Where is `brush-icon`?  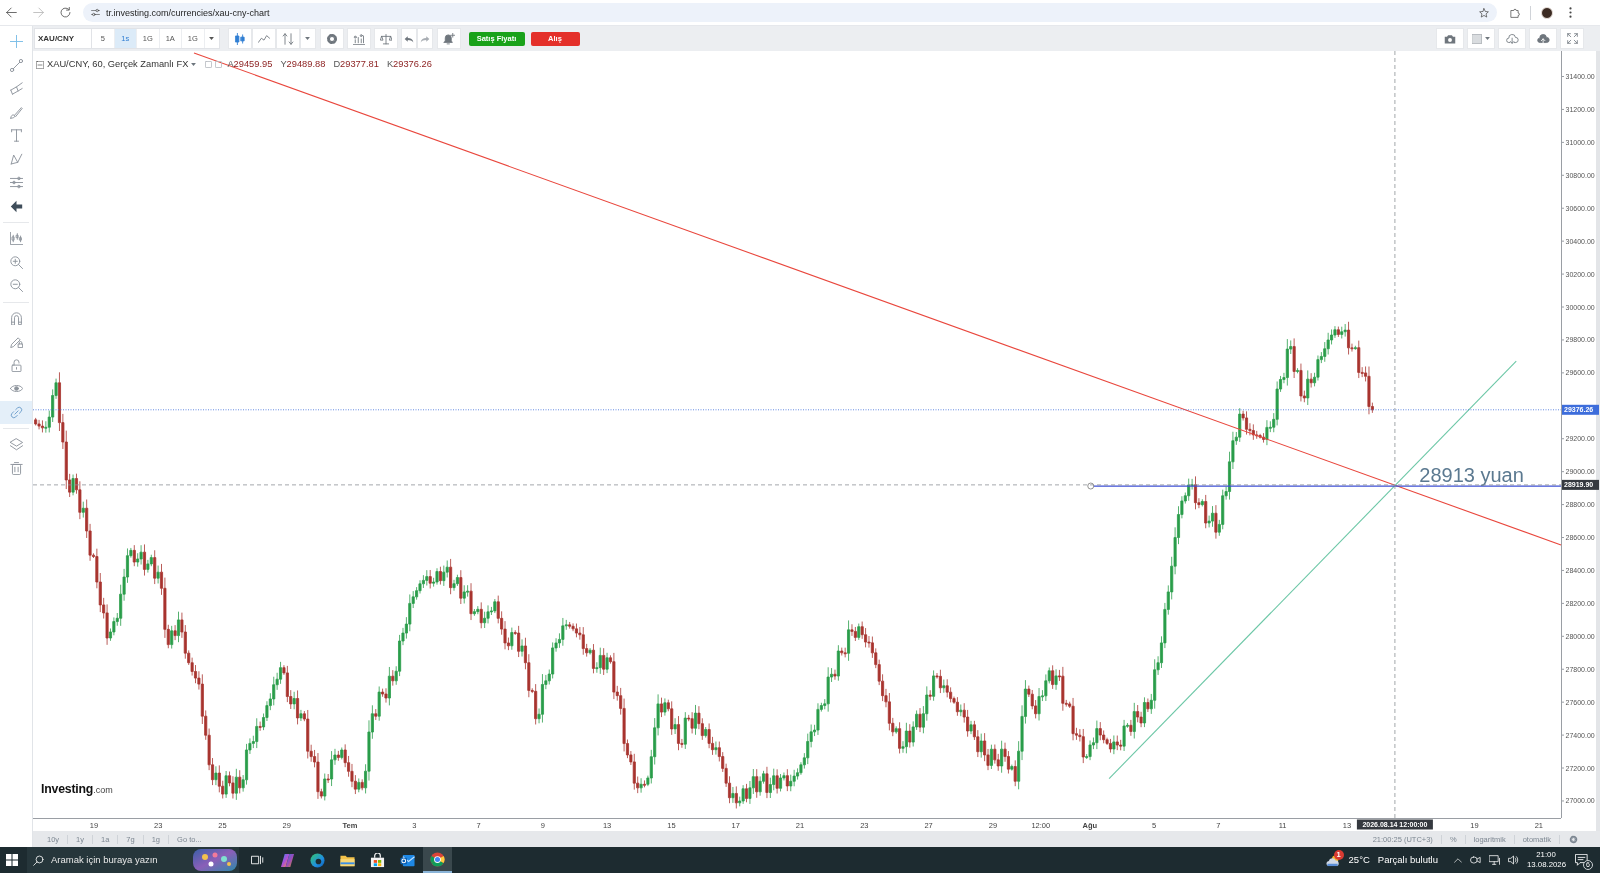 brush-icon is located at coordinates (16, 112).